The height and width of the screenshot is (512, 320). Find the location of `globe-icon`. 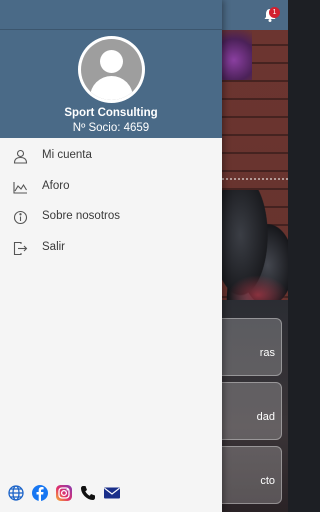

globe-icon is located at coordinates (16, 493).